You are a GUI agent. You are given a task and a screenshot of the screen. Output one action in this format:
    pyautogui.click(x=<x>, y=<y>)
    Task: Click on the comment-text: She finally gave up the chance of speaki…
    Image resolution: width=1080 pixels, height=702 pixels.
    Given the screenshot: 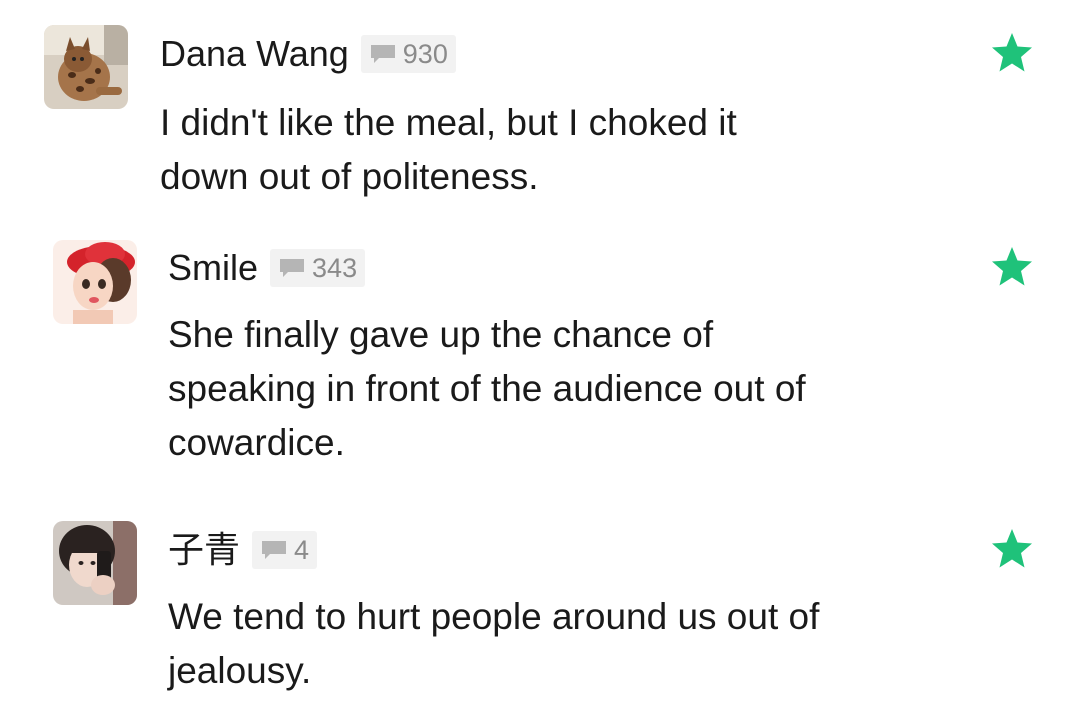 What is the action you would take?
    pyautogui.click(x=487, y=389)
    